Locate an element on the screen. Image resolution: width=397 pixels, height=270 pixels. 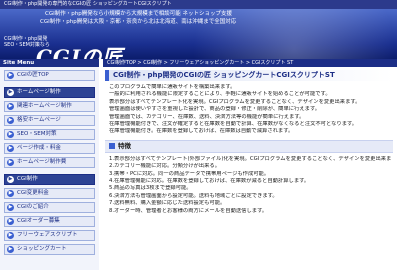
sidebar-item-seo: ▶ SEO・SEM対策 is located at coordinates (49, 134).